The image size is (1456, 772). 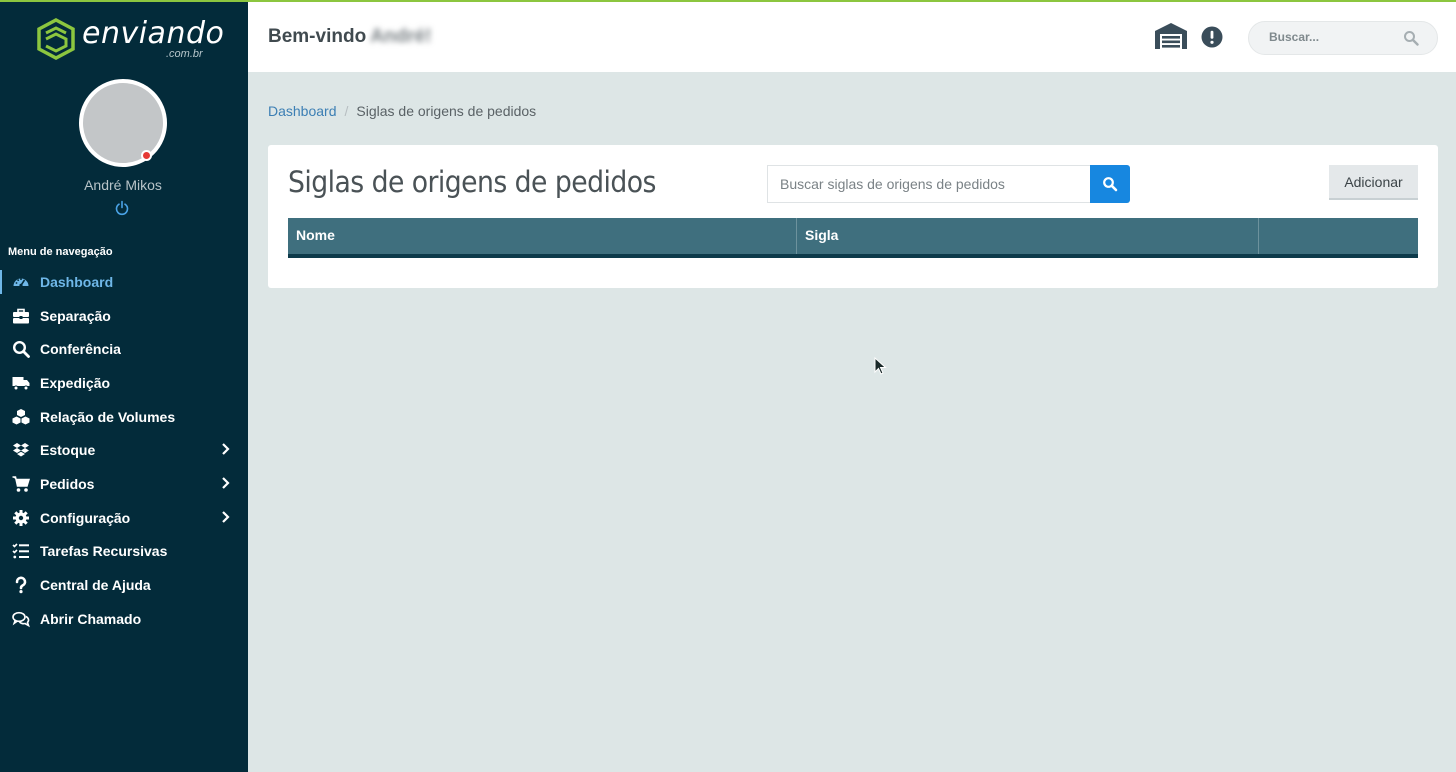 I want to click on sidebar-item-dashboard: Dashboard, so click(x=124, y=282).